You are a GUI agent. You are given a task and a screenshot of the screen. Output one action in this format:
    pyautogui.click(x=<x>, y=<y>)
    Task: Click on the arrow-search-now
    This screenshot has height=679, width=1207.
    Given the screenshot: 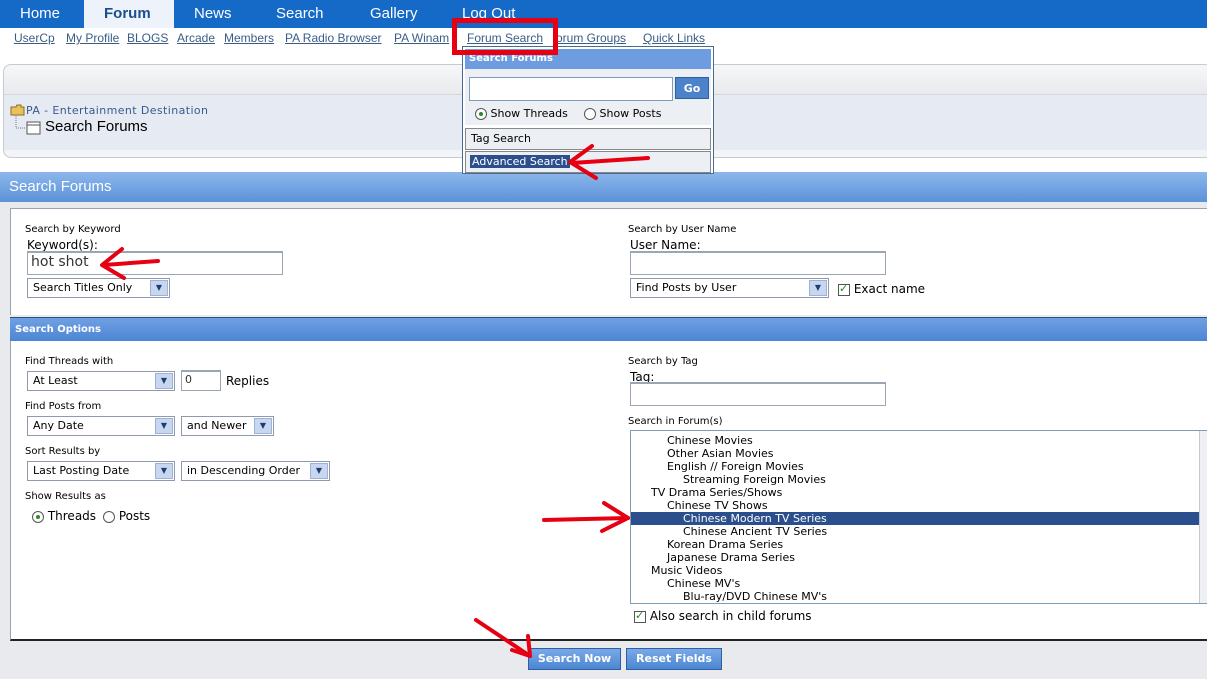 What is the action you would take?
    pyautogui.click(x=503, y=638)
    